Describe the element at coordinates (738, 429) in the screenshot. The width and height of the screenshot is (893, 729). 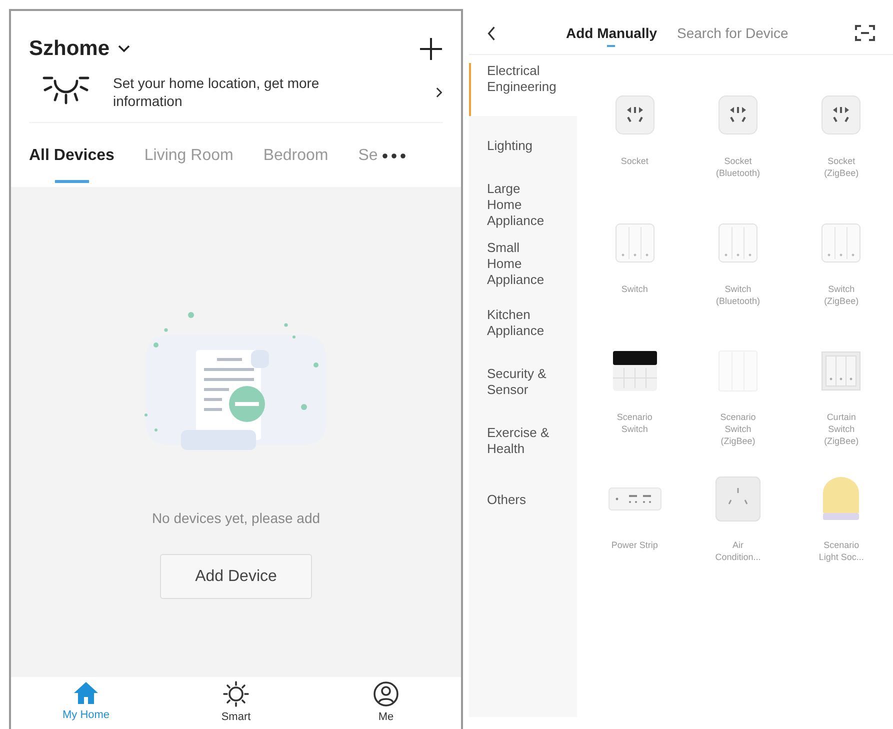
I see `device-label: Scenario Switch (ZigBee)` at that location.